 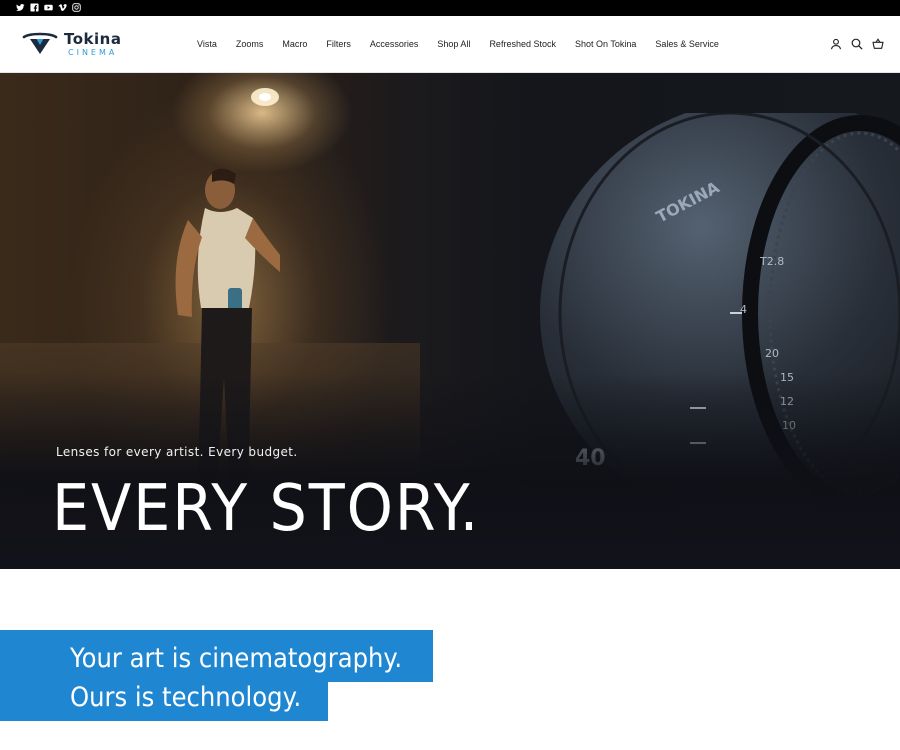 I want to click on facebook-icon, so click(x=34, y=7).